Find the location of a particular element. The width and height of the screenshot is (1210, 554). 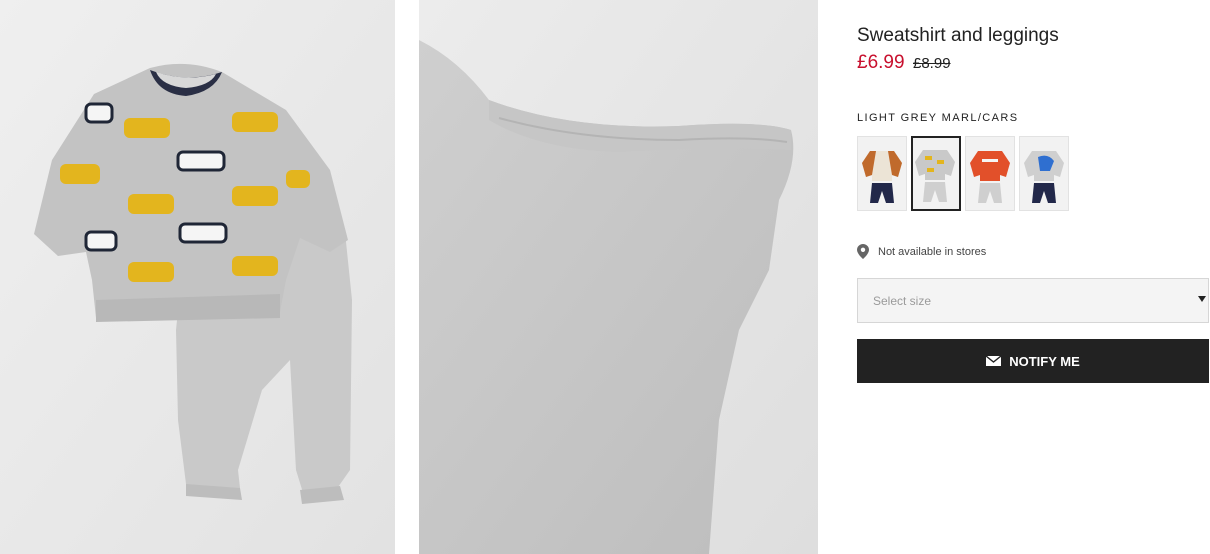

envelope-icon is located at coordinates (994, 361).